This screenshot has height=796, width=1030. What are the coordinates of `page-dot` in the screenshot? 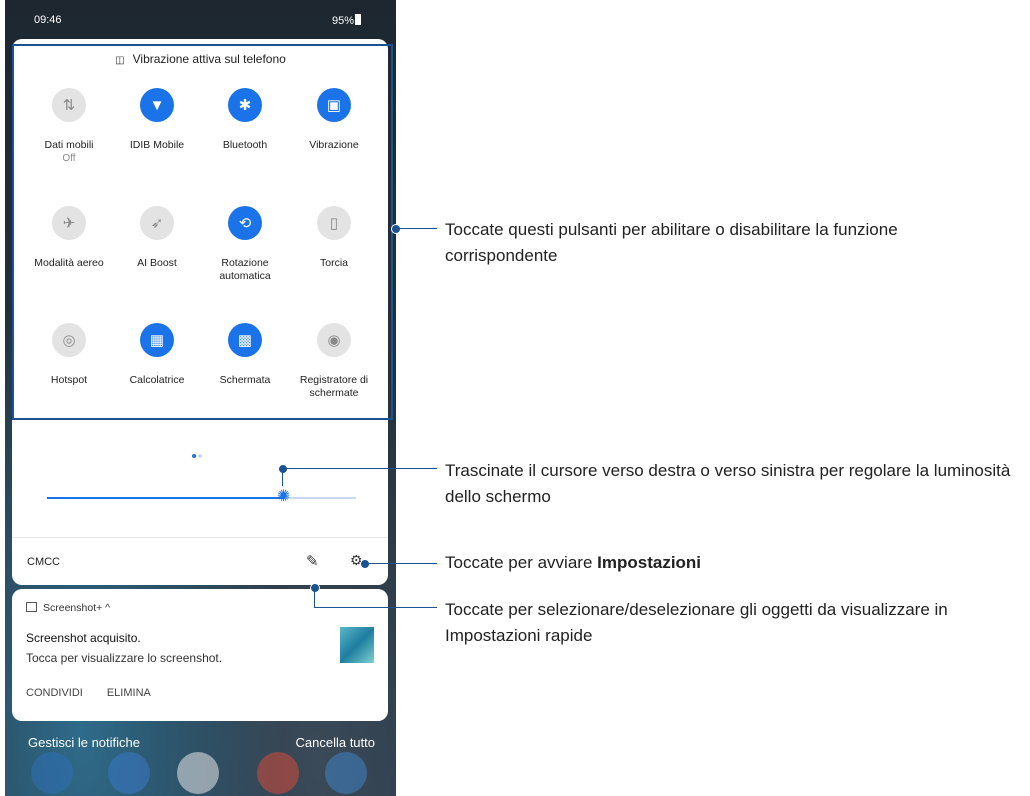 It's located at (200, 456).